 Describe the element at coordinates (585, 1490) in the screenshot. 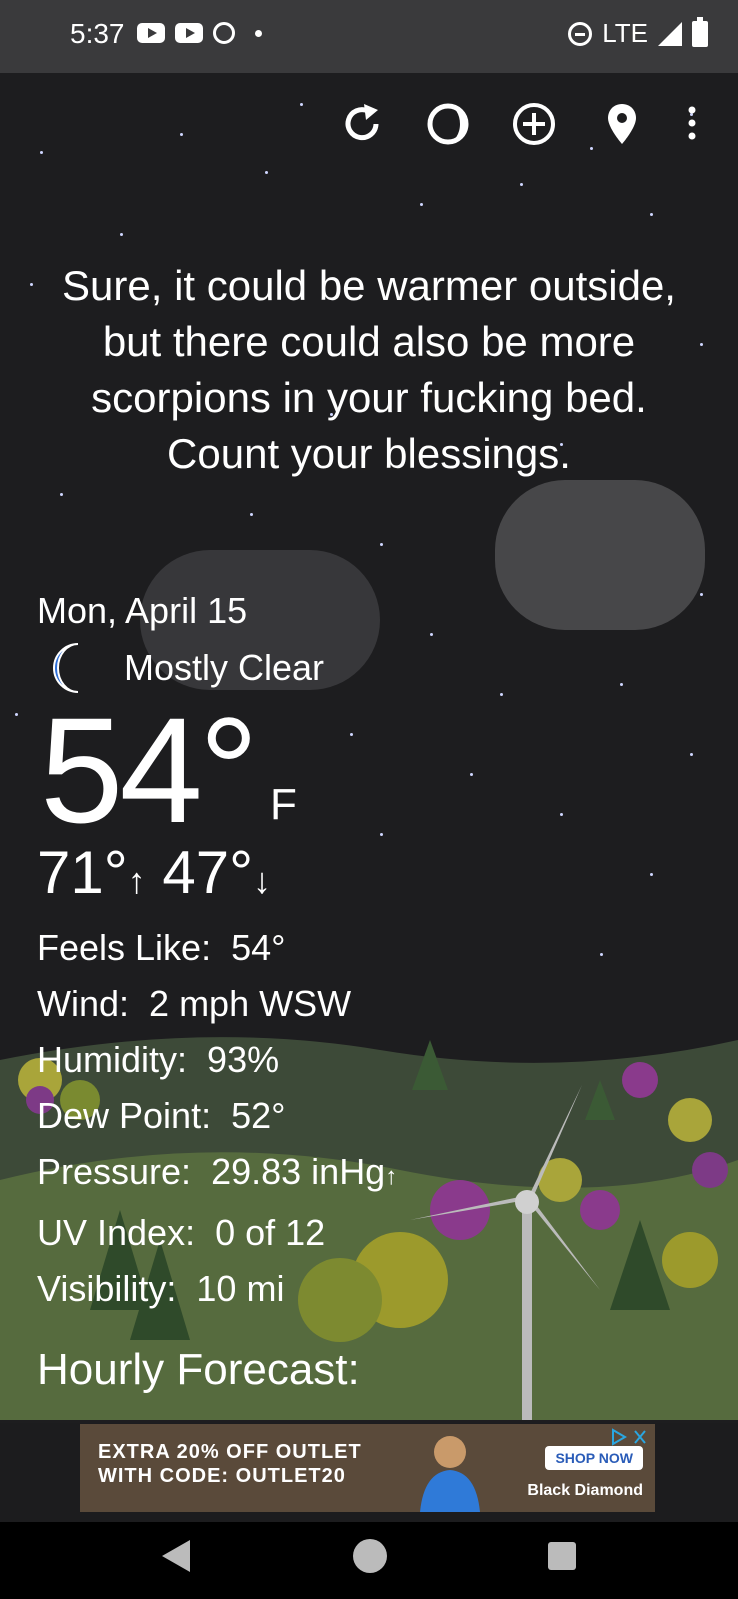

I see `ad-brand: Black Diamond` at that location.